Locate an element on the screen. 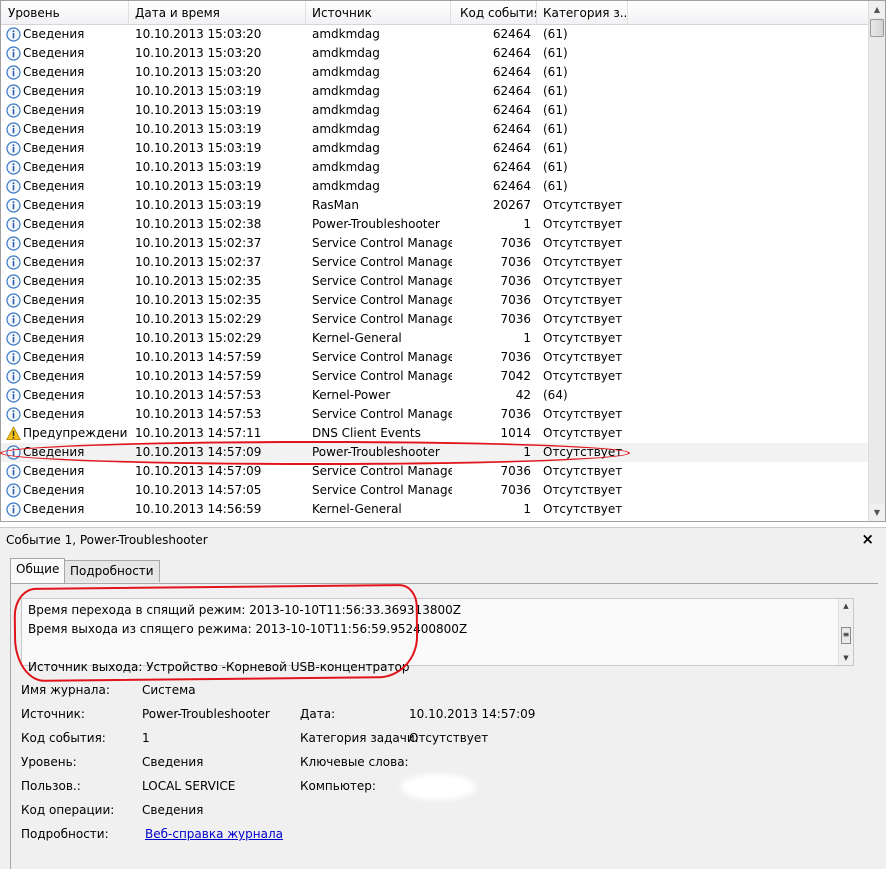  column-header-event-code: Код события is located at coordinates (495, 13).